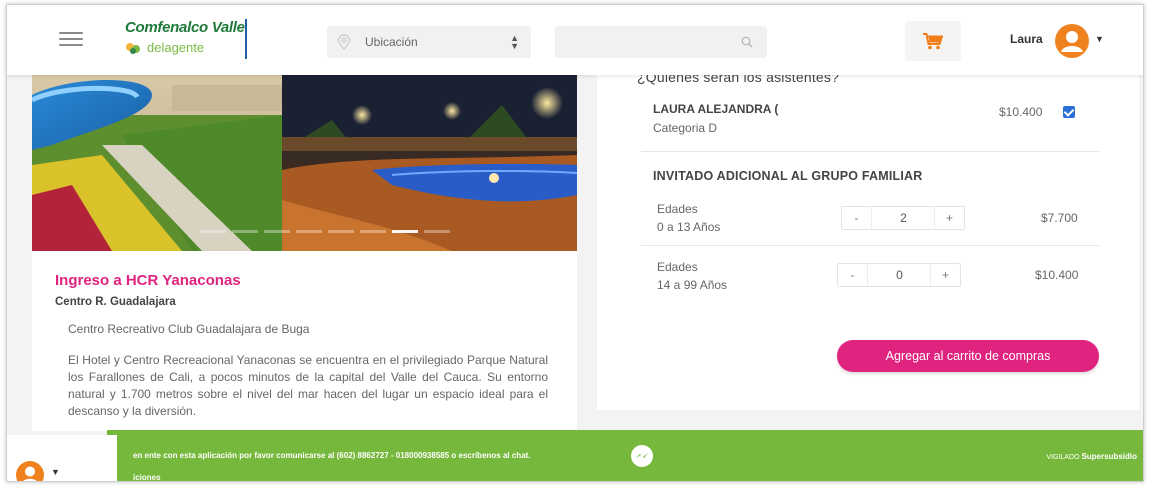 The height and width of the screenshot is (486, 1149). I want to click on leaf-icon, so click(133, 48).